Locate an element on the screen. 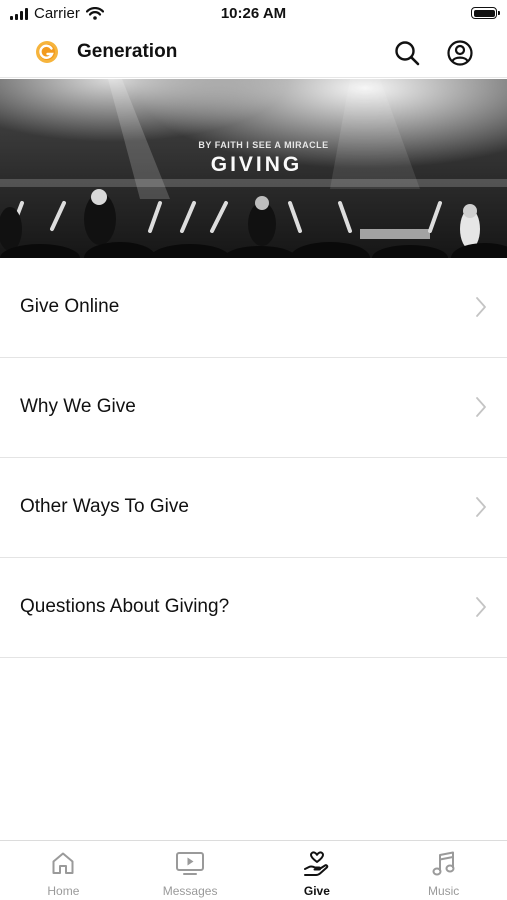 This screenshot has height=900, width=507. menu-item-other-ways-to-give: Other Ways To Give is located at coordinates (253, 508).